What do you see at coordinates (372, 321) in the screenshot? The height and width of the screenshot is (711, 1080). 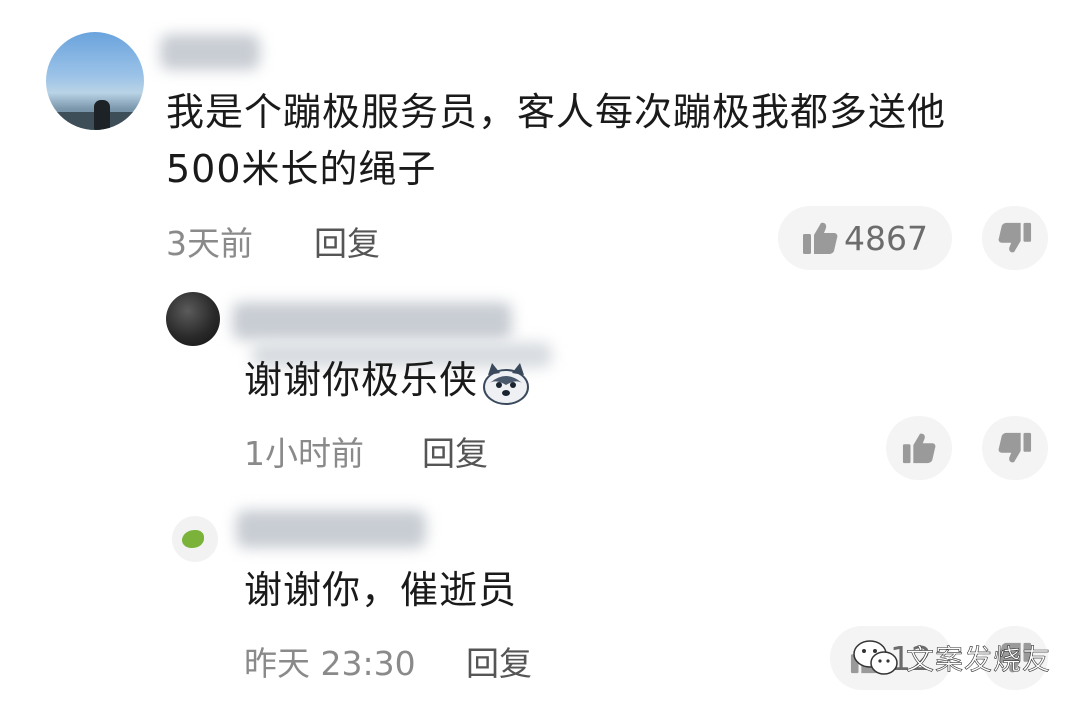 I see `reply-name-blurred` at bounding box center [372, 321].